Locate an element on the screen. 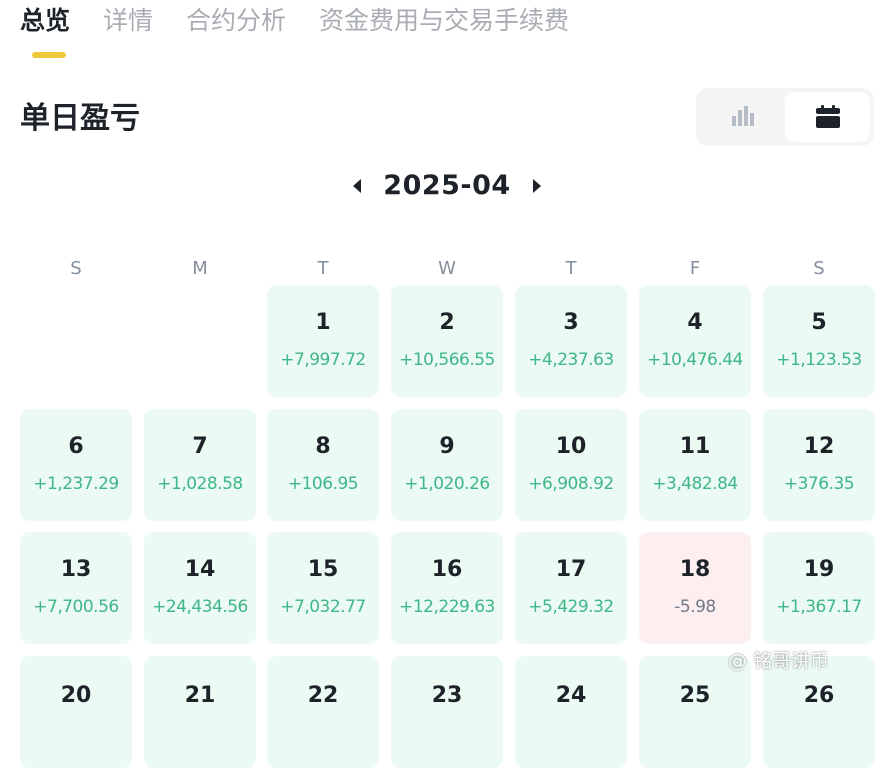 This screenshot has height=768, width=888. day-cell: 8 +106.95 is located at coordinates (323, 465).